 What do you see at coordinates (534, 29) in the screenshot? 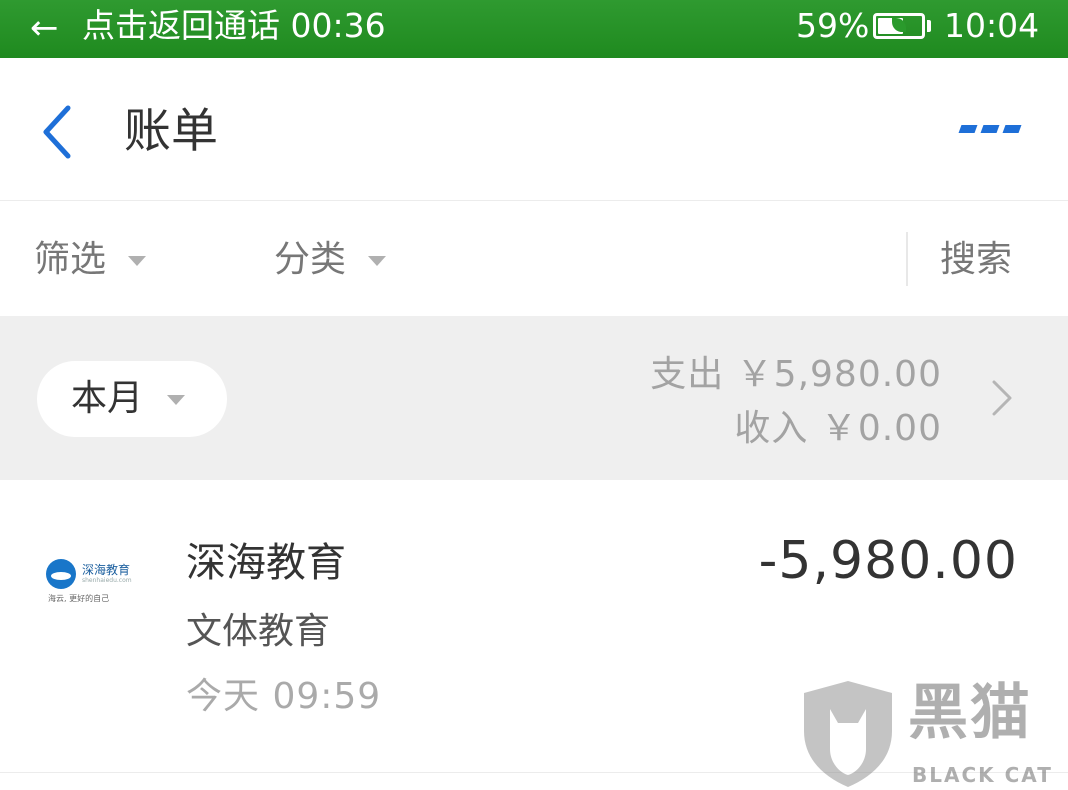
I see `status-bar: ← 点击返回通话 00:36 59% 10:04` at bounding box center [534, 29].